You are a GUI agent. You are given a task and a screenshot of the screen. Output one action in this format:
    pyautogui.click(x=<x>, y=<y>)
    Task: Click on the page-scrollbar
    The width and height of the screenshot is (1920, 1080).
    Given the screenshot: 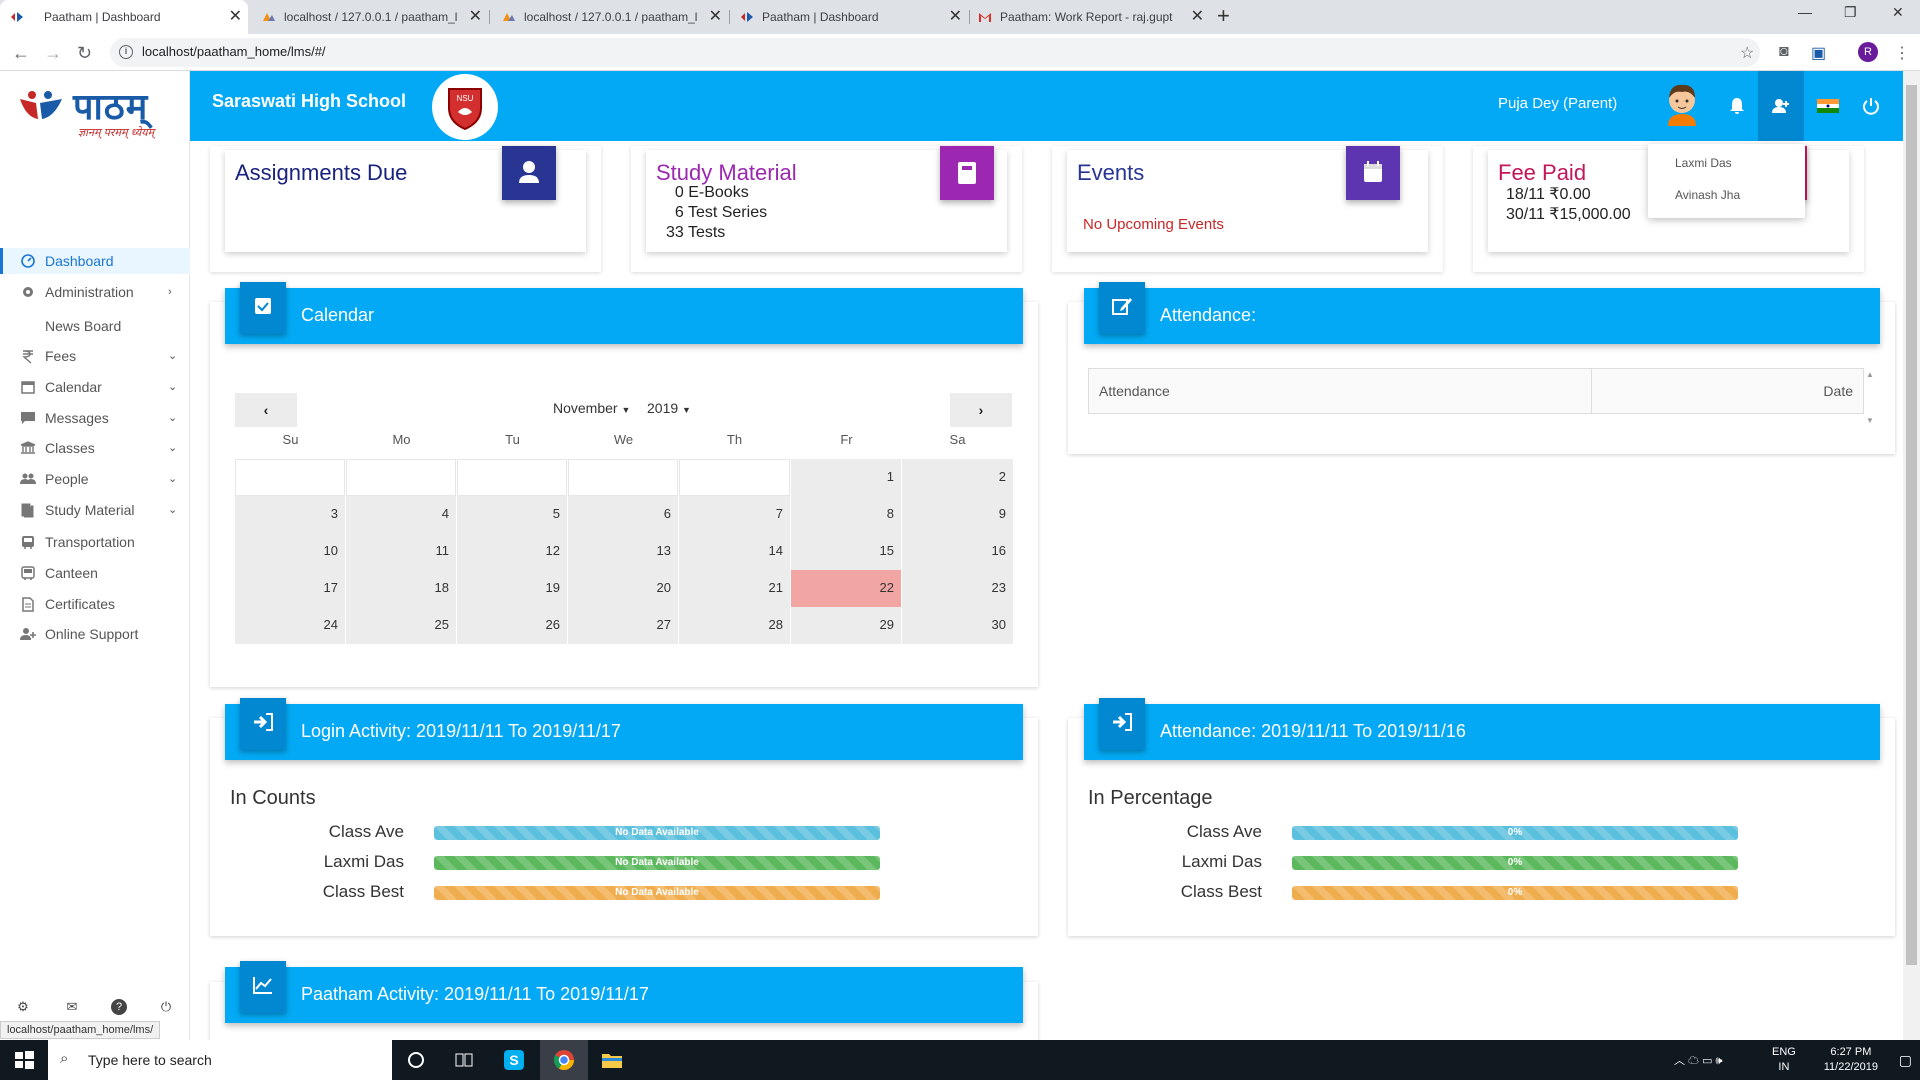 What is the action you would take?
    pyautogui.click(x=1911, y=555)
    